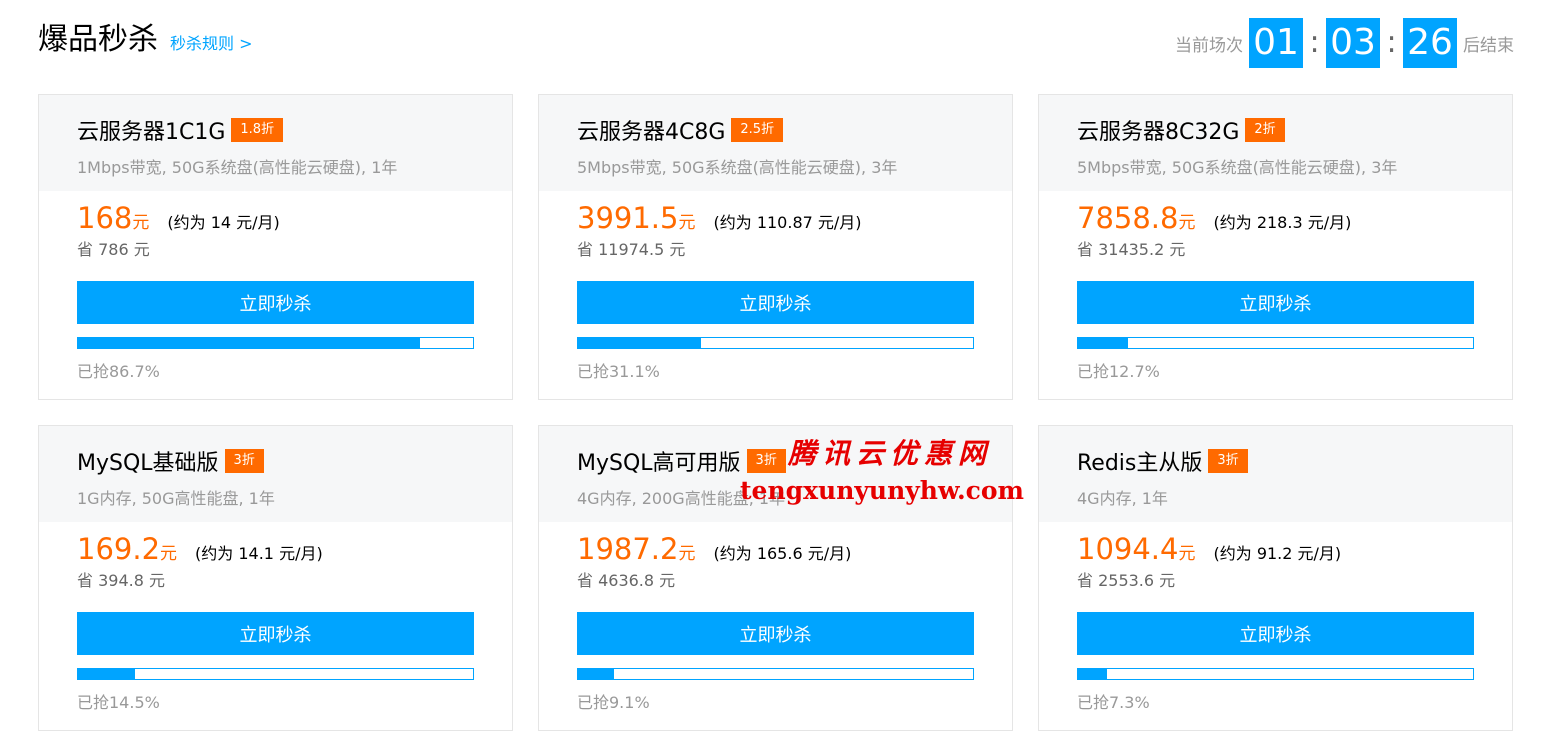  I want to click on discount-badge: 1.8折, so click(257, 130).